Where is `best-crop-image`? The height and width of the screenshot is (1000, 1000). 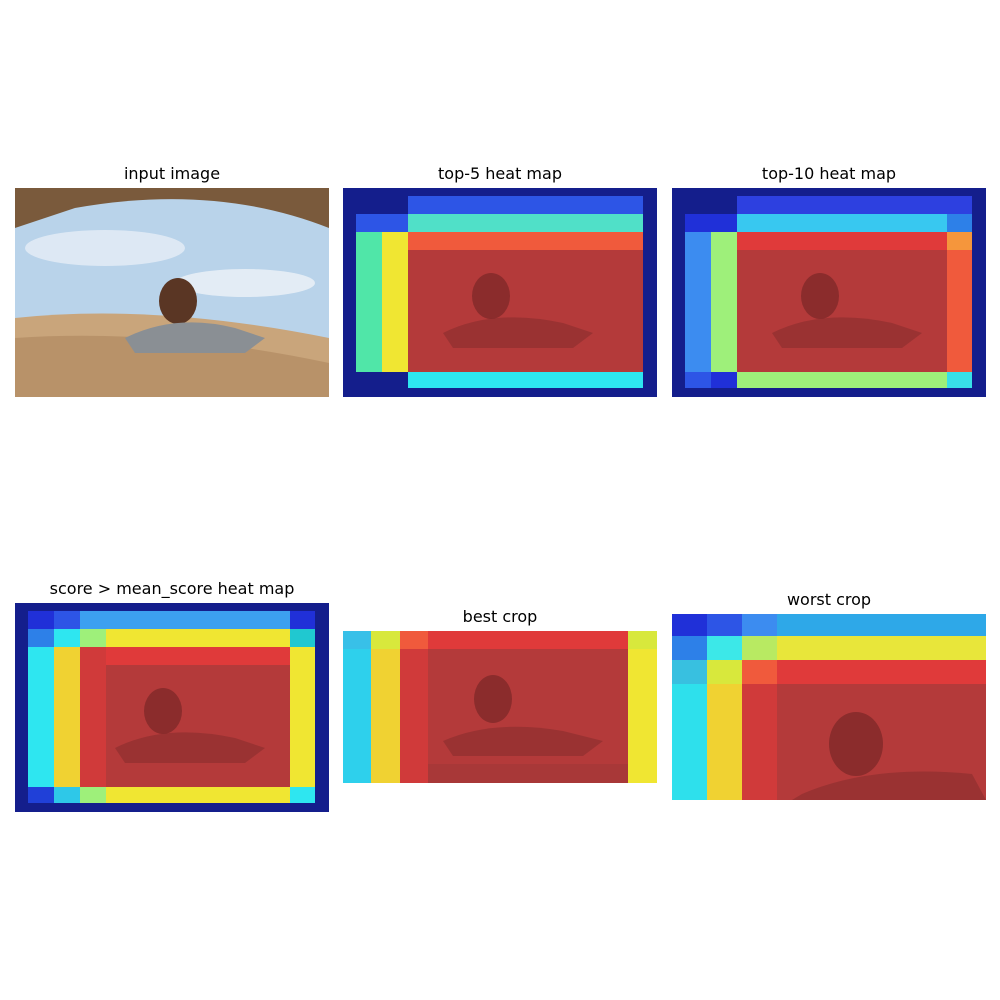 best-crop-image is located at coordinates (500, 707).